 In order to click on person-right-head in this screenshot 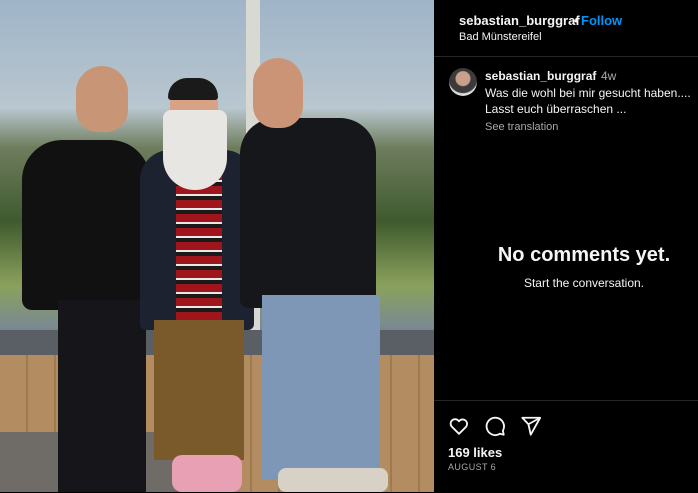, I will do `click(278, 93)`.